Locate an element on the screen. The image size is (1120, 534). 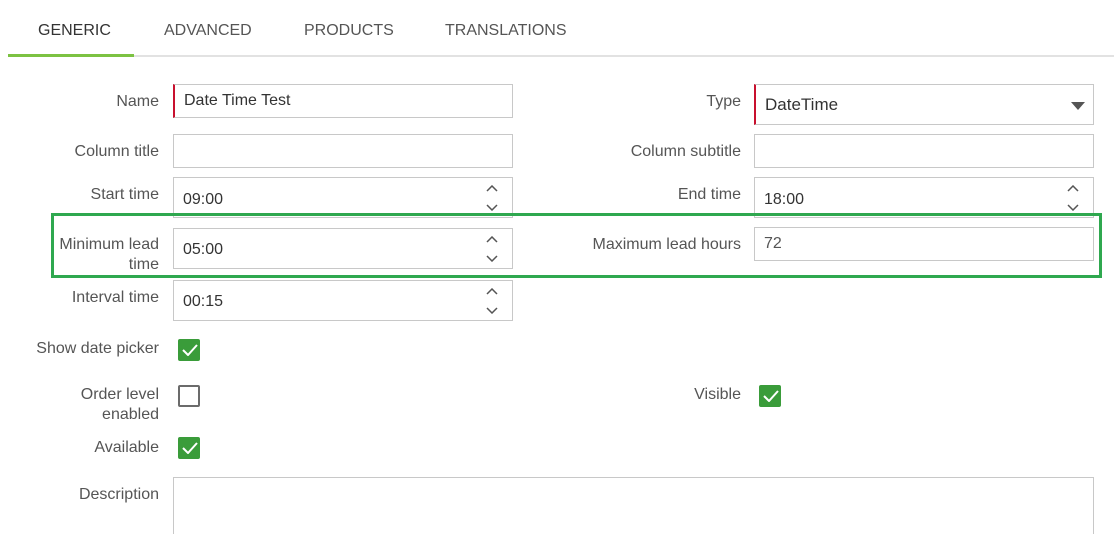
tab-bar: GENERIC ADVANCED PRODUCTS TRANSLATIONS is located at coordinates (557, 29).